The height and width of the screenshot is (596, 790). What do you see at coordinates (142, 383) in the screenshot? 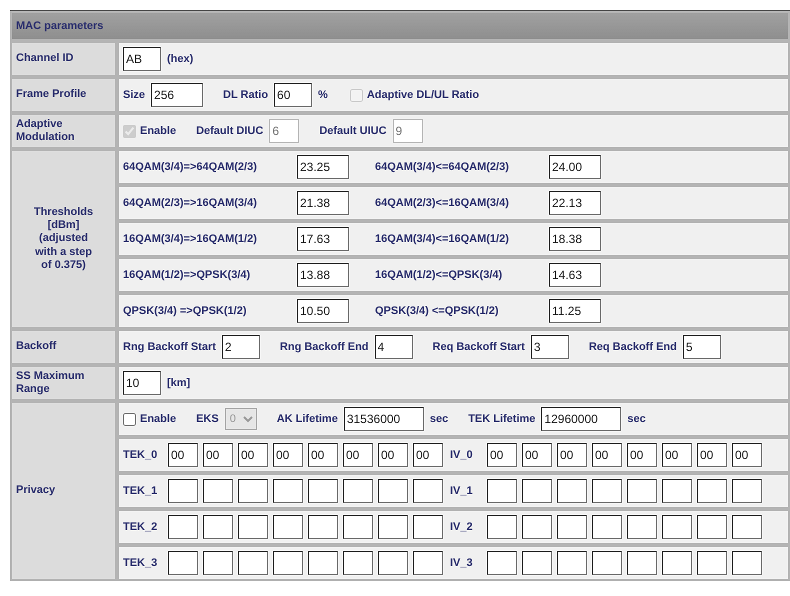
I see `text-field: 10` at bounding box center [142, 383].